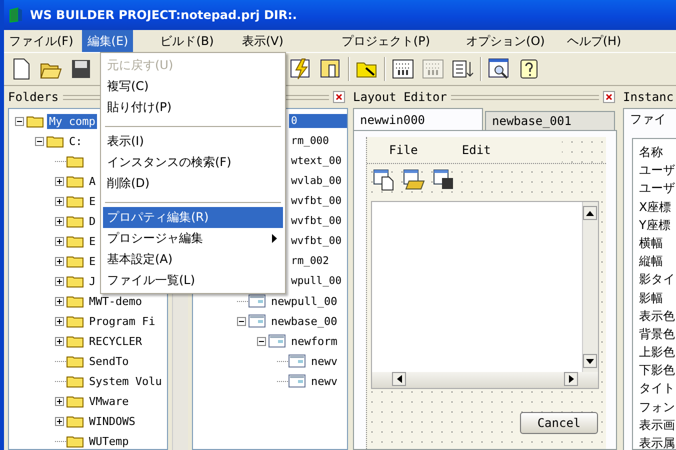 The image size is (676, 450). Describe the element at coordinates (463, 69) in the screenshot. I see `list-sort-icon` at that location.